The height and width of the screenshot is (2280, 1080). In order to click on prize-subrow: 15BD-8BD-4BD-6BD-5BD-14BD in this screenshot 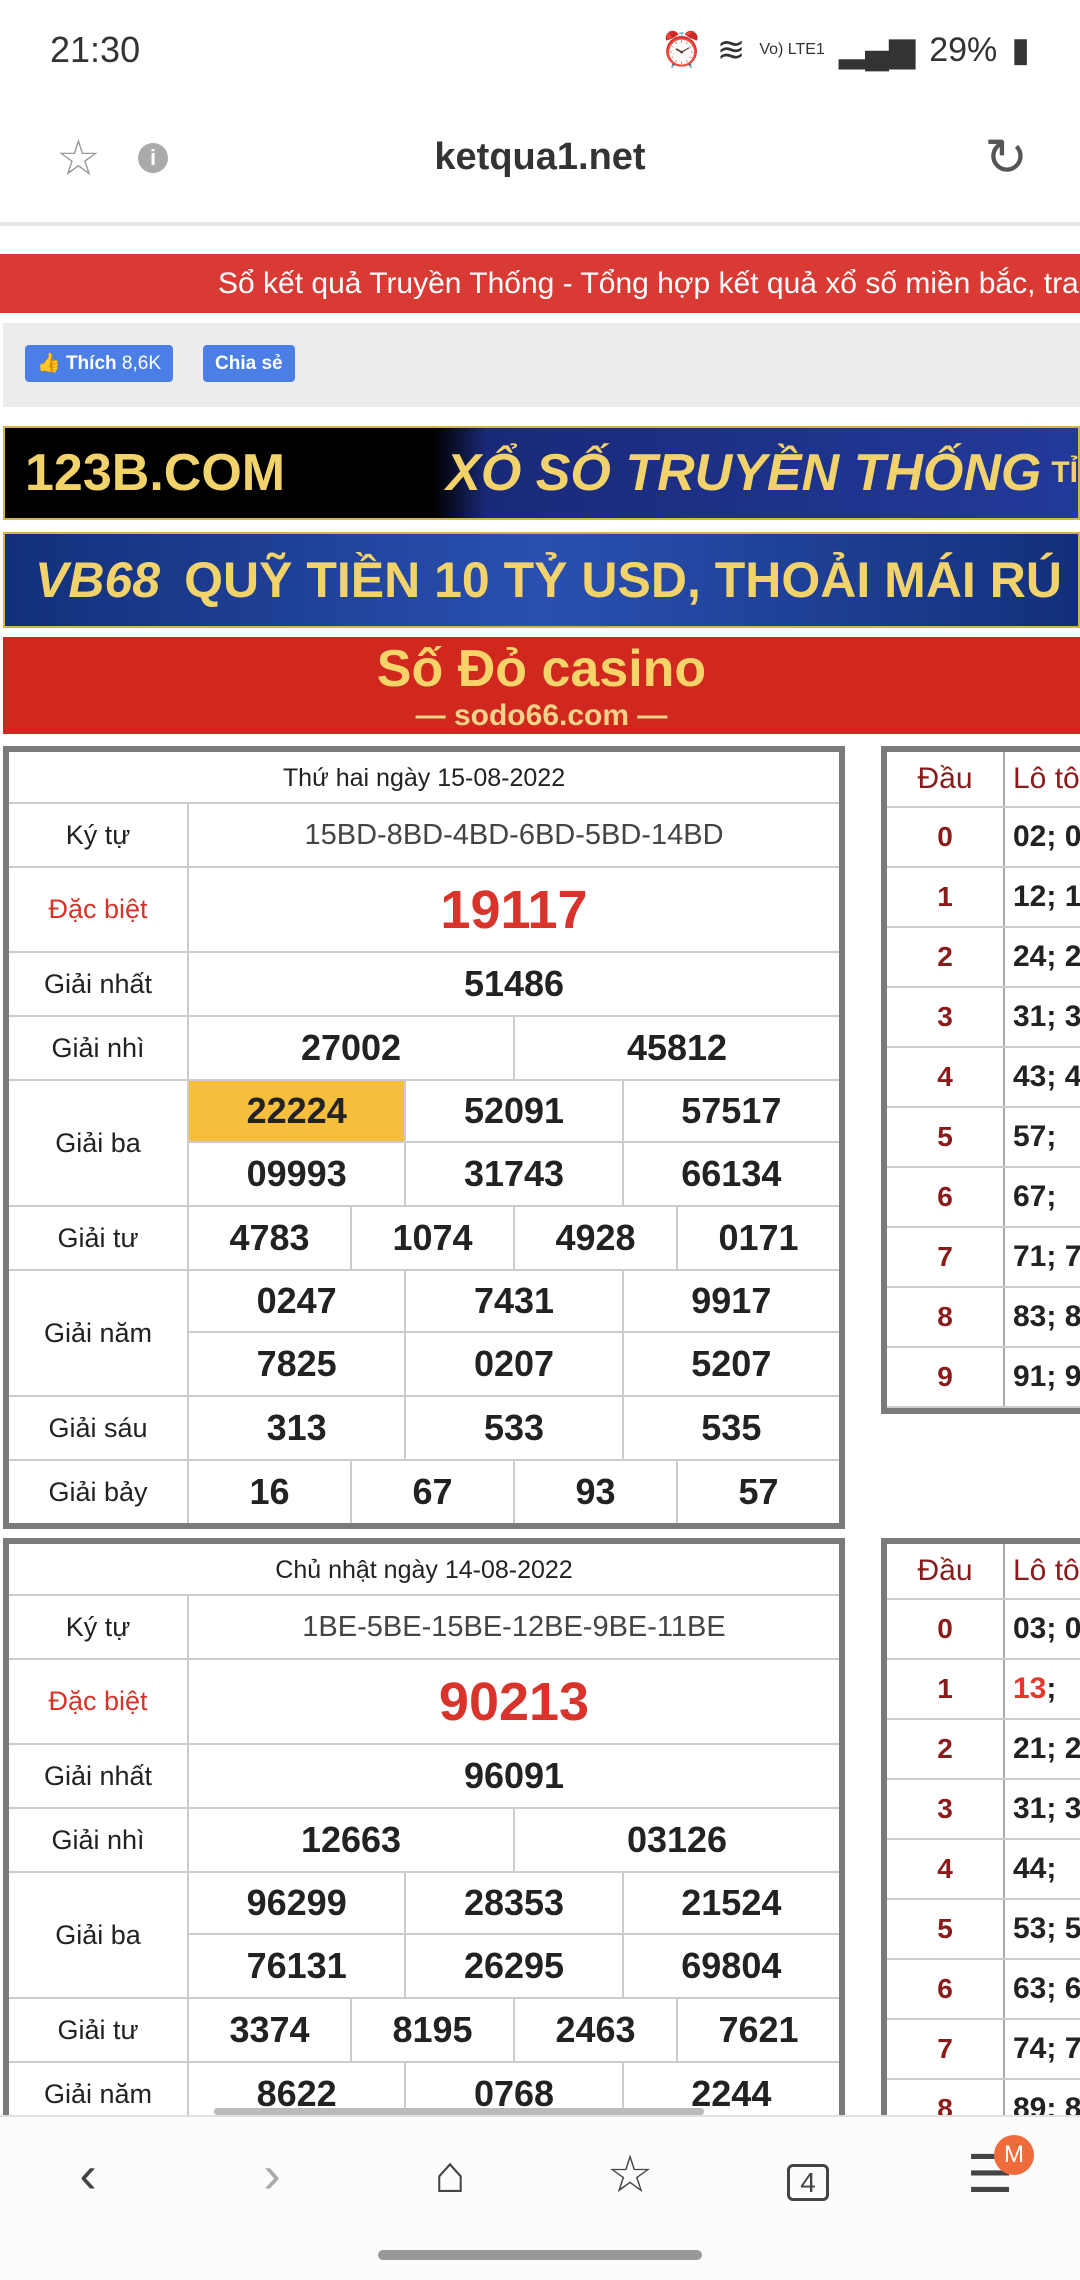, I will do `click(514, 835)`.